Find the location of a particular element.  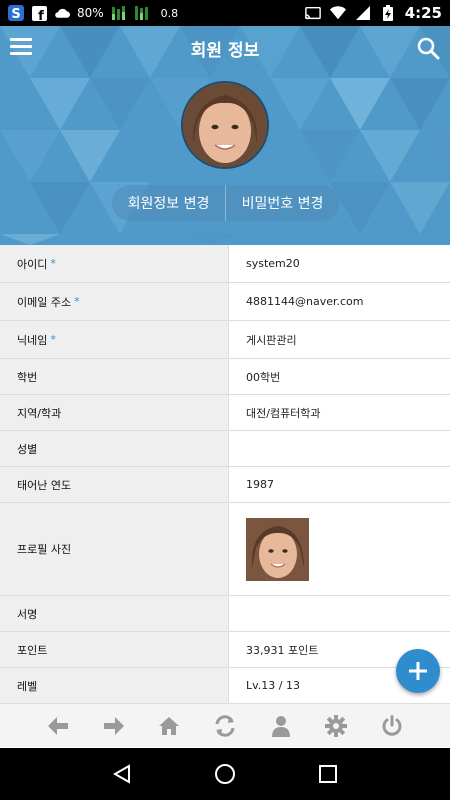

app-bar: 회원 정보 is located at coordinates (225, 48).